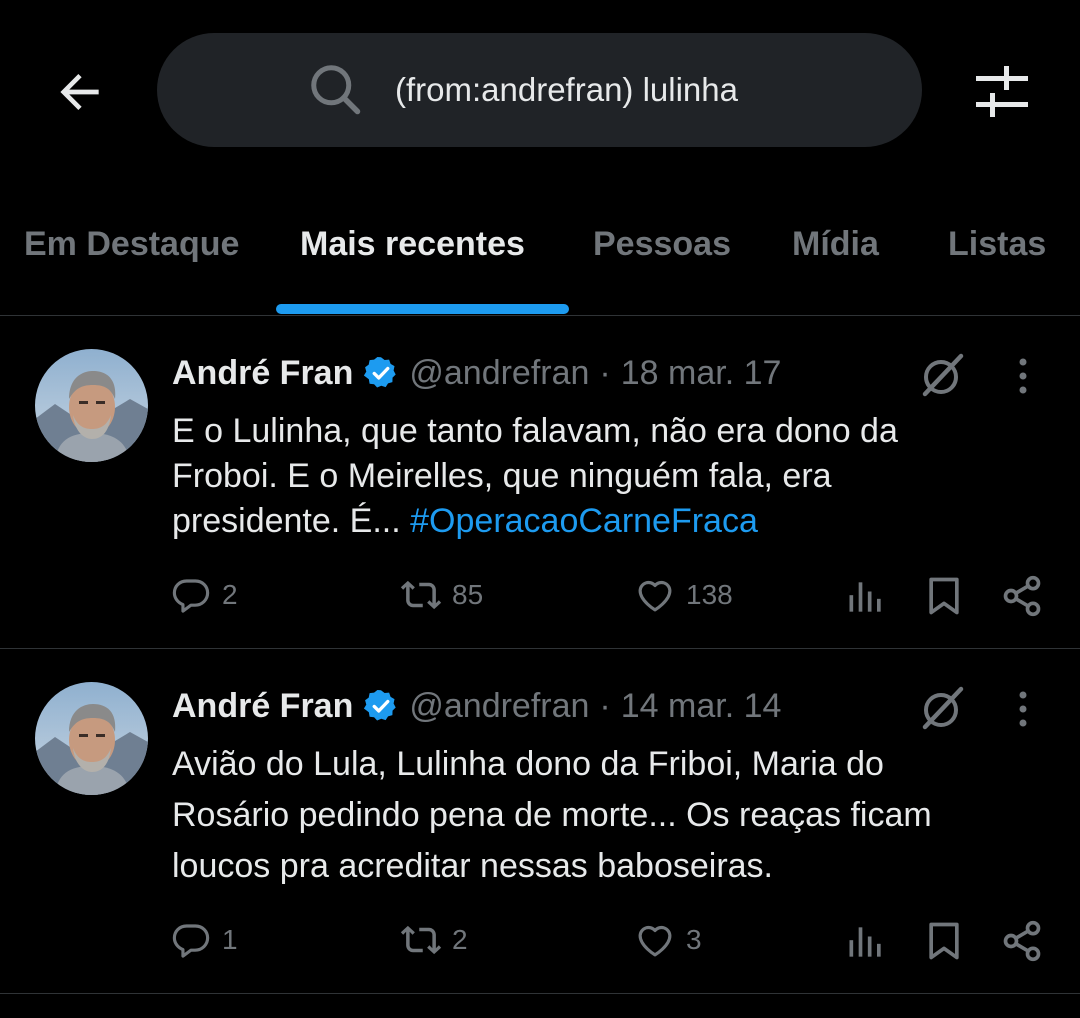 The width and height of the screenshot is (1080, 1018). What do you see at coordinates (584, 521) in the screenshot?
I see `hashtag-link: #OperacaoCarneFraca` at bounding box center [584, 521].